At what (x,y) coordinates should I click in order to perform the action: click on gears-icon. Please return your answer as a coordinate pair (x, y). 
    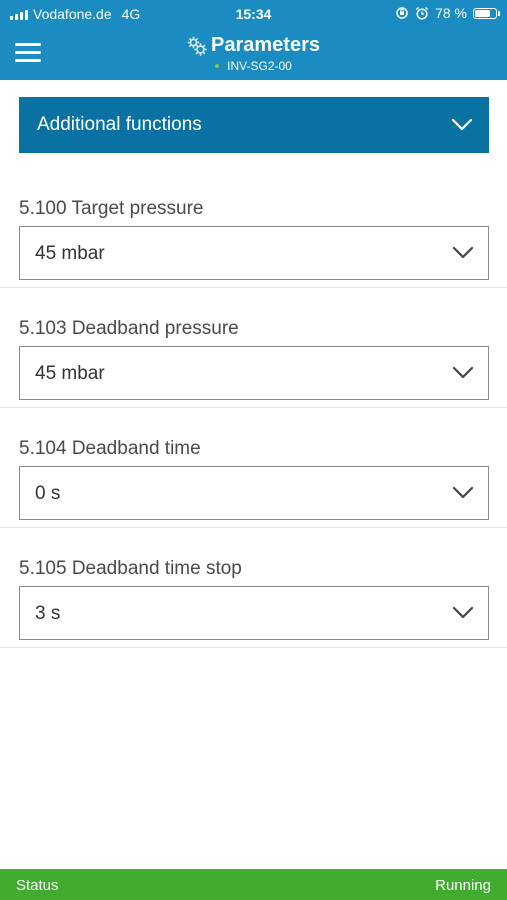
    Looking at the image, I should click on (197, 46).